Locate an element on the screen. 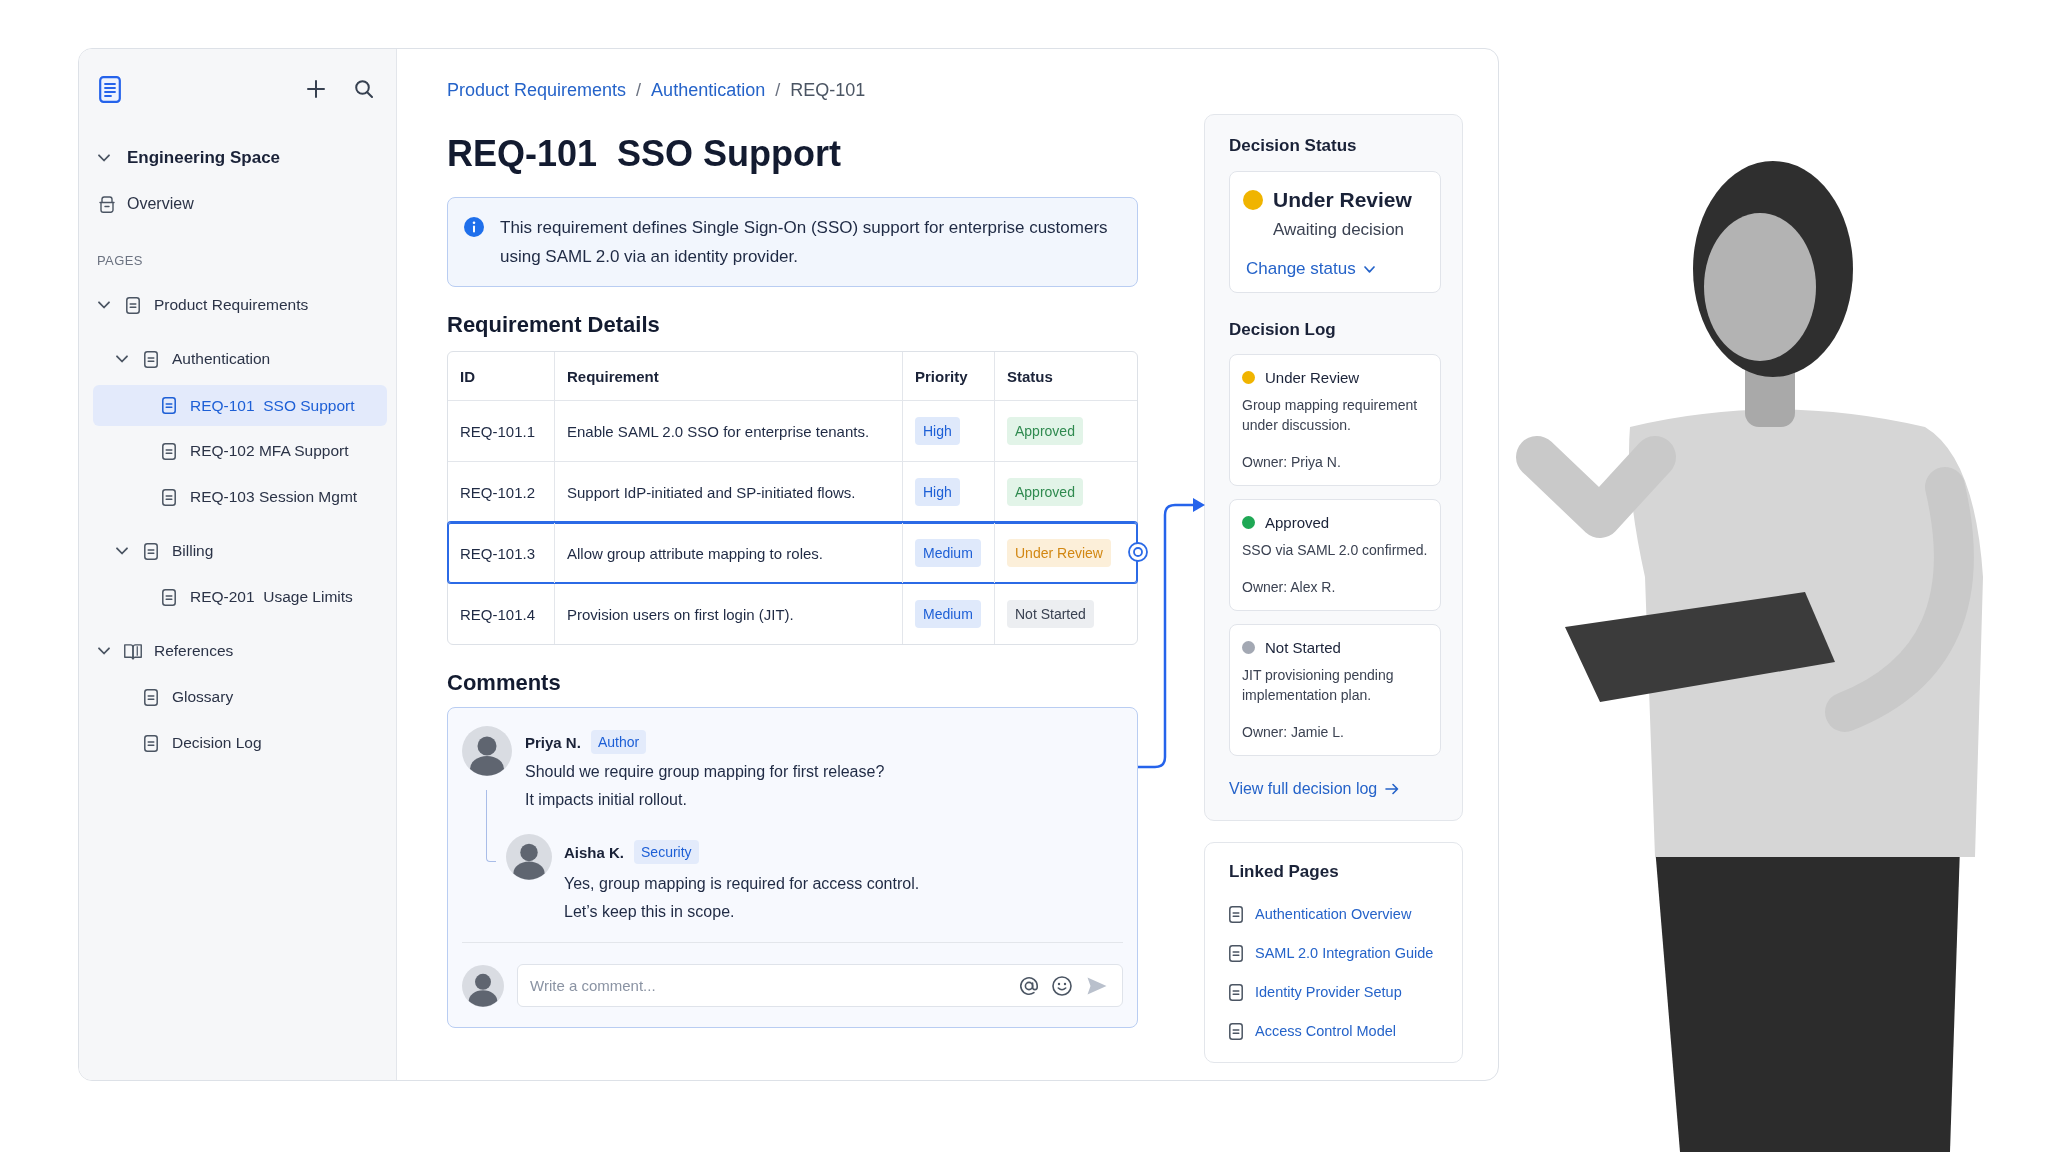 This screenshot has width=2048, height=1152. breadcrumb-link: Product Requirements is located at coordinates (537, 90).